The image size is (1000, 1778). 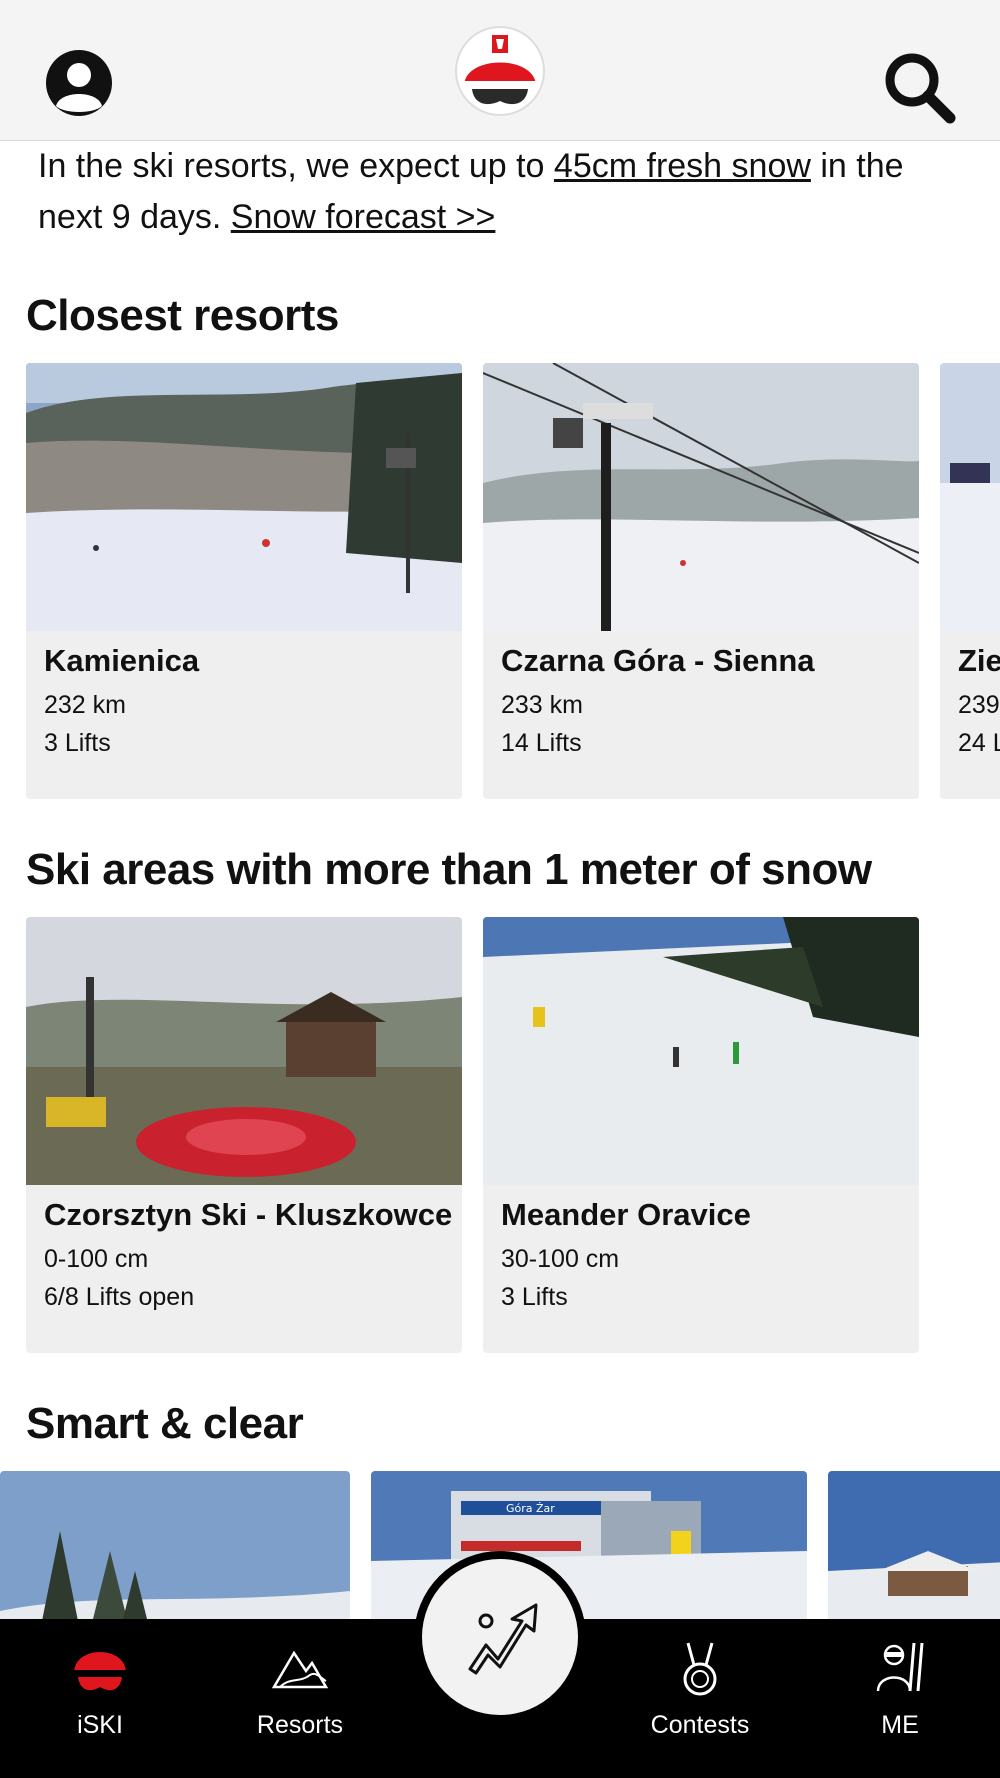 I want to click on tab-contests: Contests, so click(x=700, y=1698).